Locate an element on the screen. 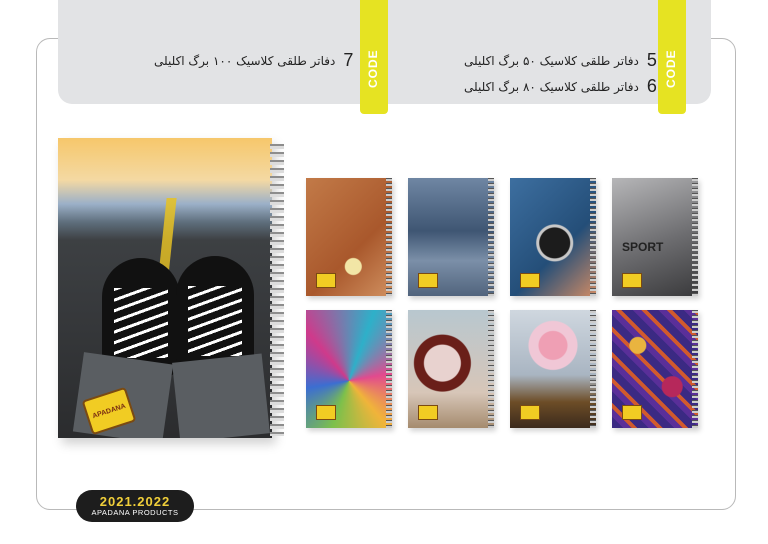  notebook-thumb-vase is located at coordinates (553, 369).